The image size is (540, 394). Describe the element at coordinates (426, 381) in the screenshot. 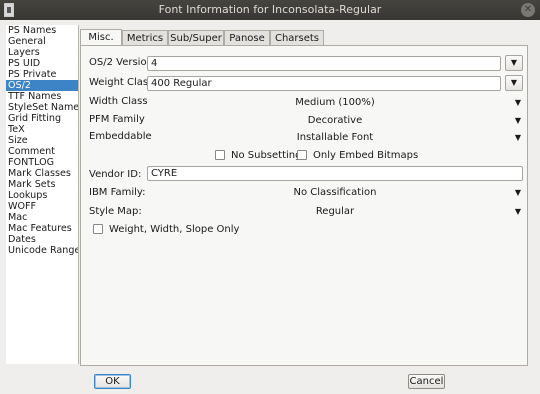

I see `cancel-button: Cancel` at that location.